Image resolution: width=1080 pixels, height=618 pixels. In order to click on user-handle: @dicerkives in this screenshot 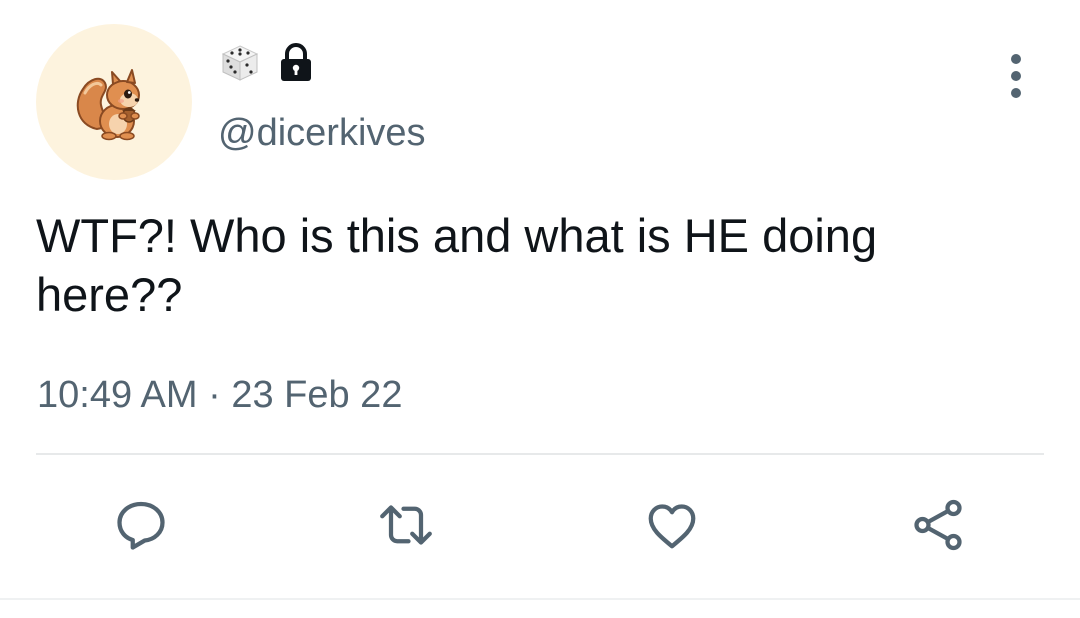, I will do `click(322, 133)`.